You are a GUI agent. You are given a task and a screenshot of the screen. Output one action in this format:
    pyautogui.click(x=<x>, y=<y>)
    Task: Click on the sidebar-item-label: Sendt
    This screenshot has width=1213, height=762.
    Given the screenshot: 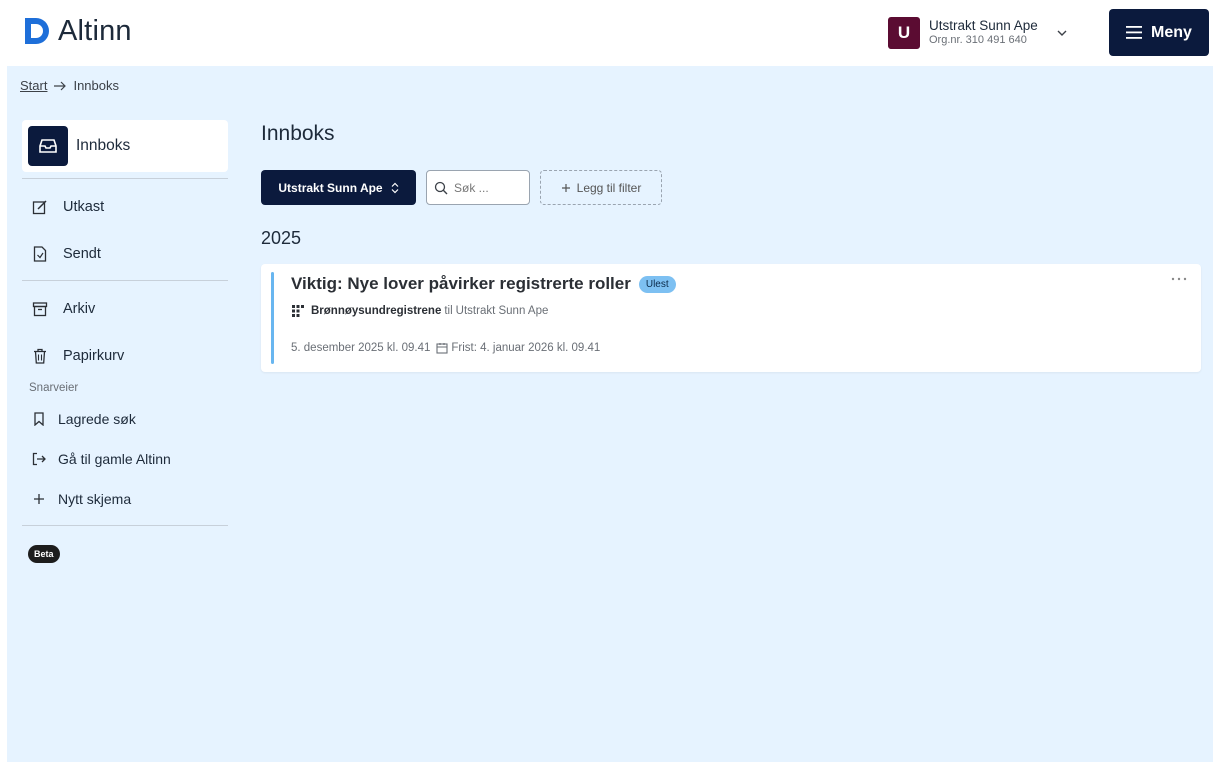 What is the action you would take?
    pyautogui.click(x=82, y=253)
    